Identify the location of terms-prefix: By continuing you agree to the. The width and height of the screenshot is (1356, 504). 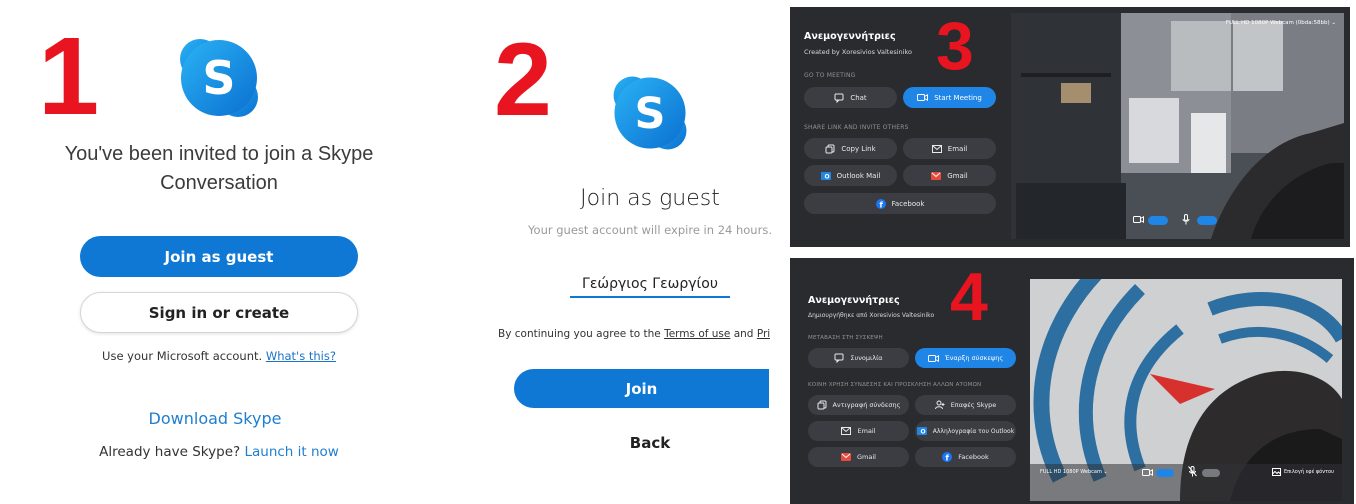
(579, 334).